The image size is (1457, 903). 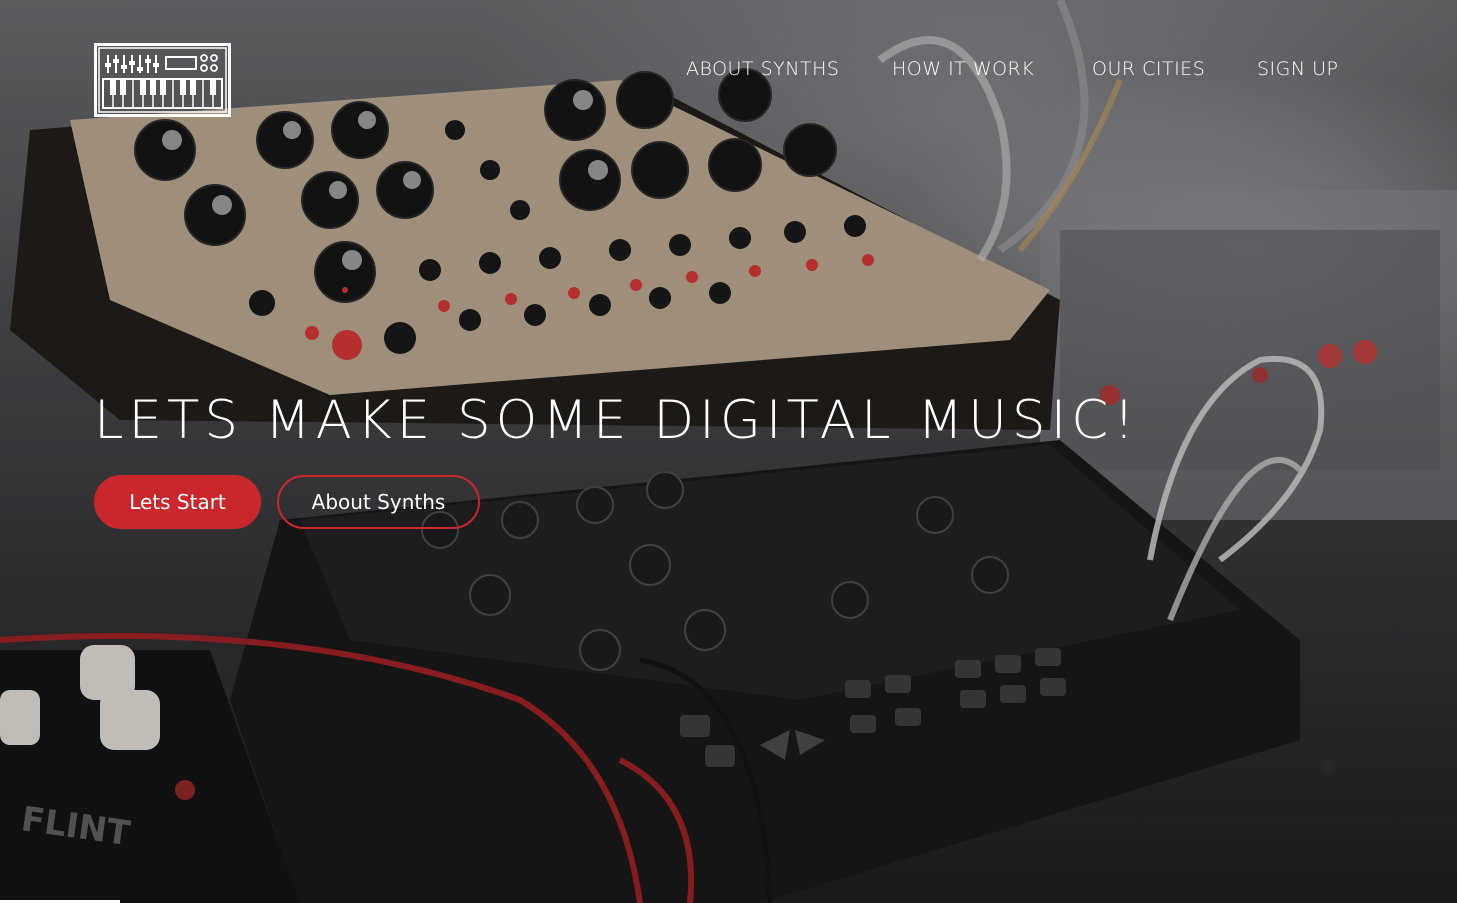 I want to click on hero-headline: LETS MAKE SOME DIGITAL MUSIC!, so click(x=617, y=420).